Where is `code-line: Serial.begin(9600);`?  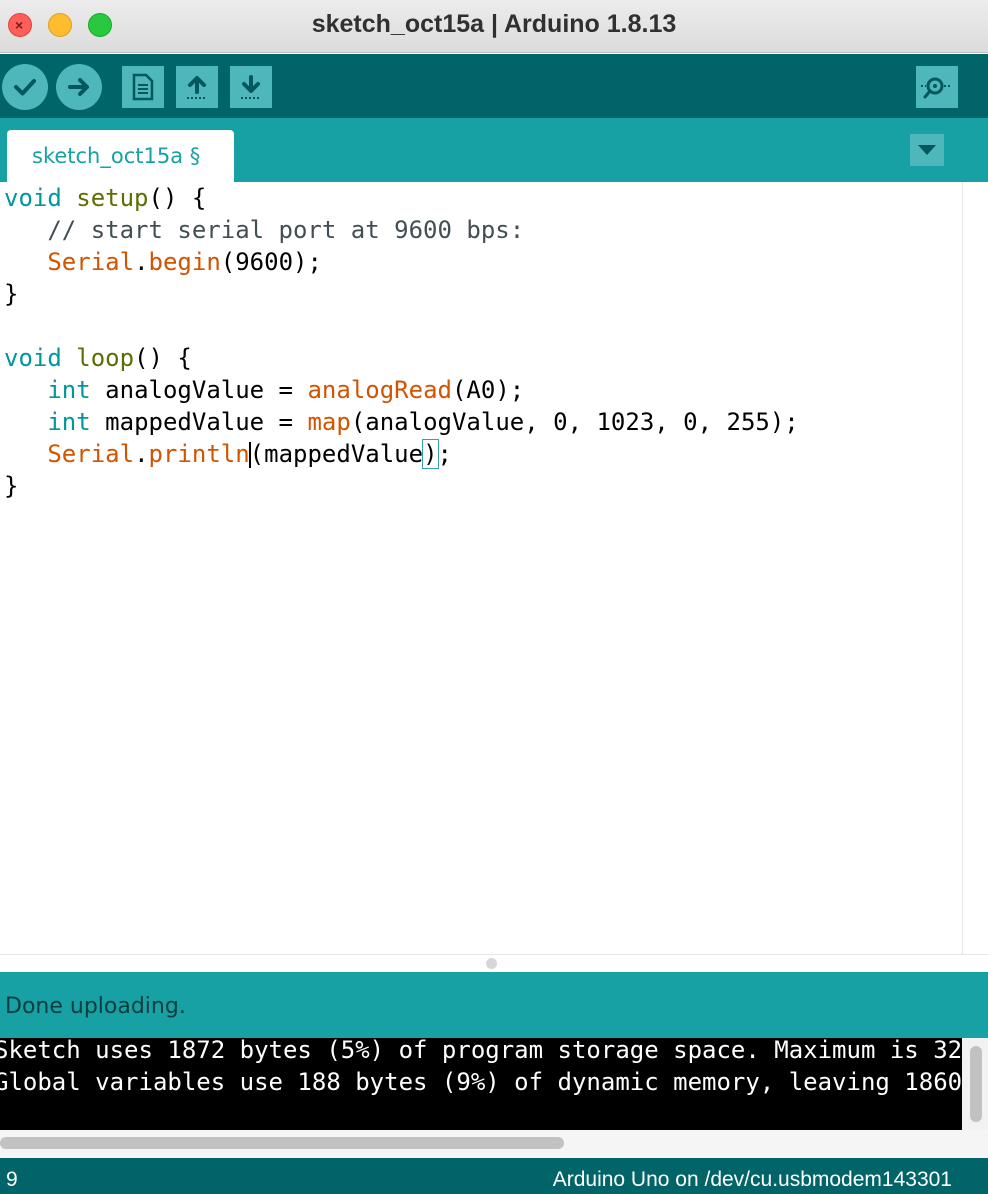
code-line: Serial.begin(9600); is located at coordinates (163, 262).